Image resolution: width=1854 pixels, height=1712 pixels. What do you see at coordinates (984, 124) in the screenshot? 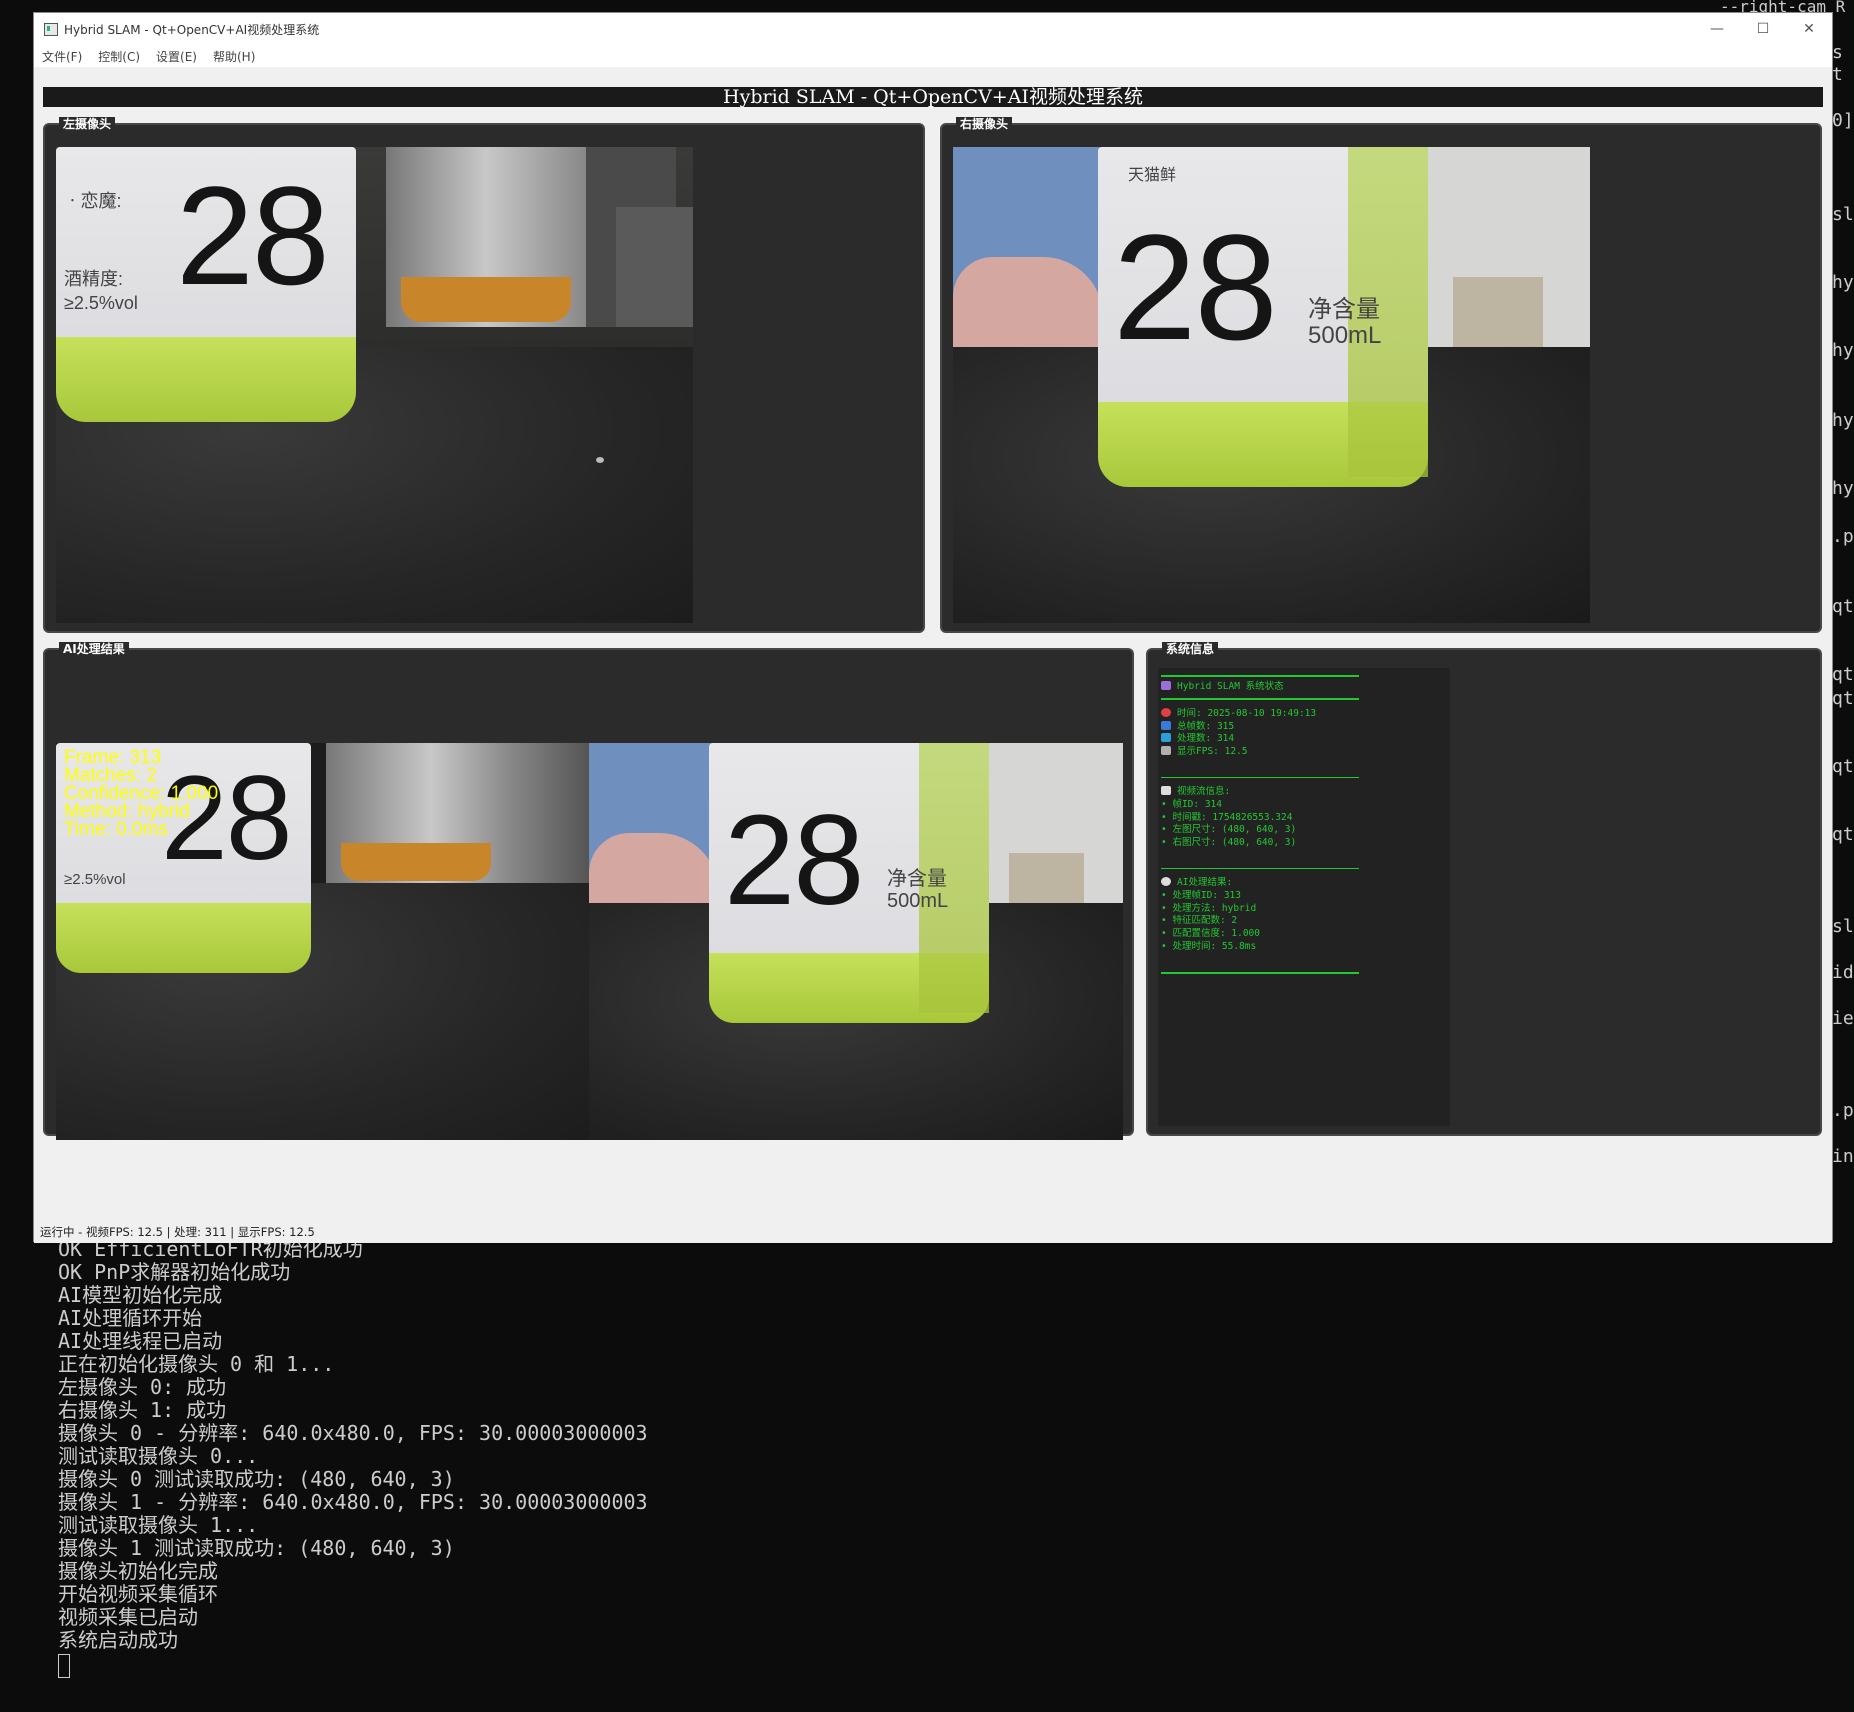
I see `panel-title: 右摄像头` at bounding box center [984, 124].